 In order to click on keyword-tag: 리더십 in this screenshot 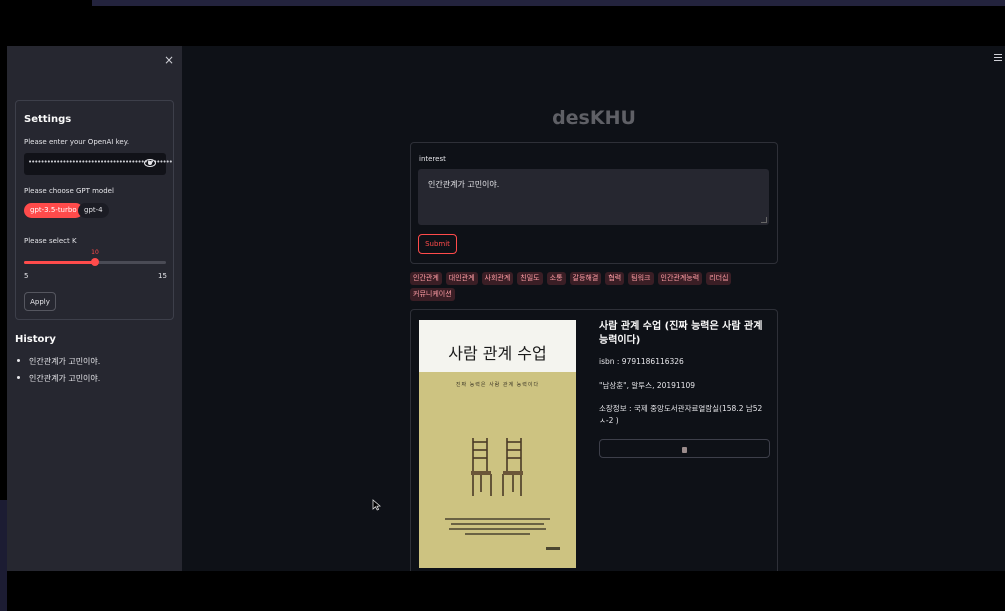, I will do `click(719, 278)`.